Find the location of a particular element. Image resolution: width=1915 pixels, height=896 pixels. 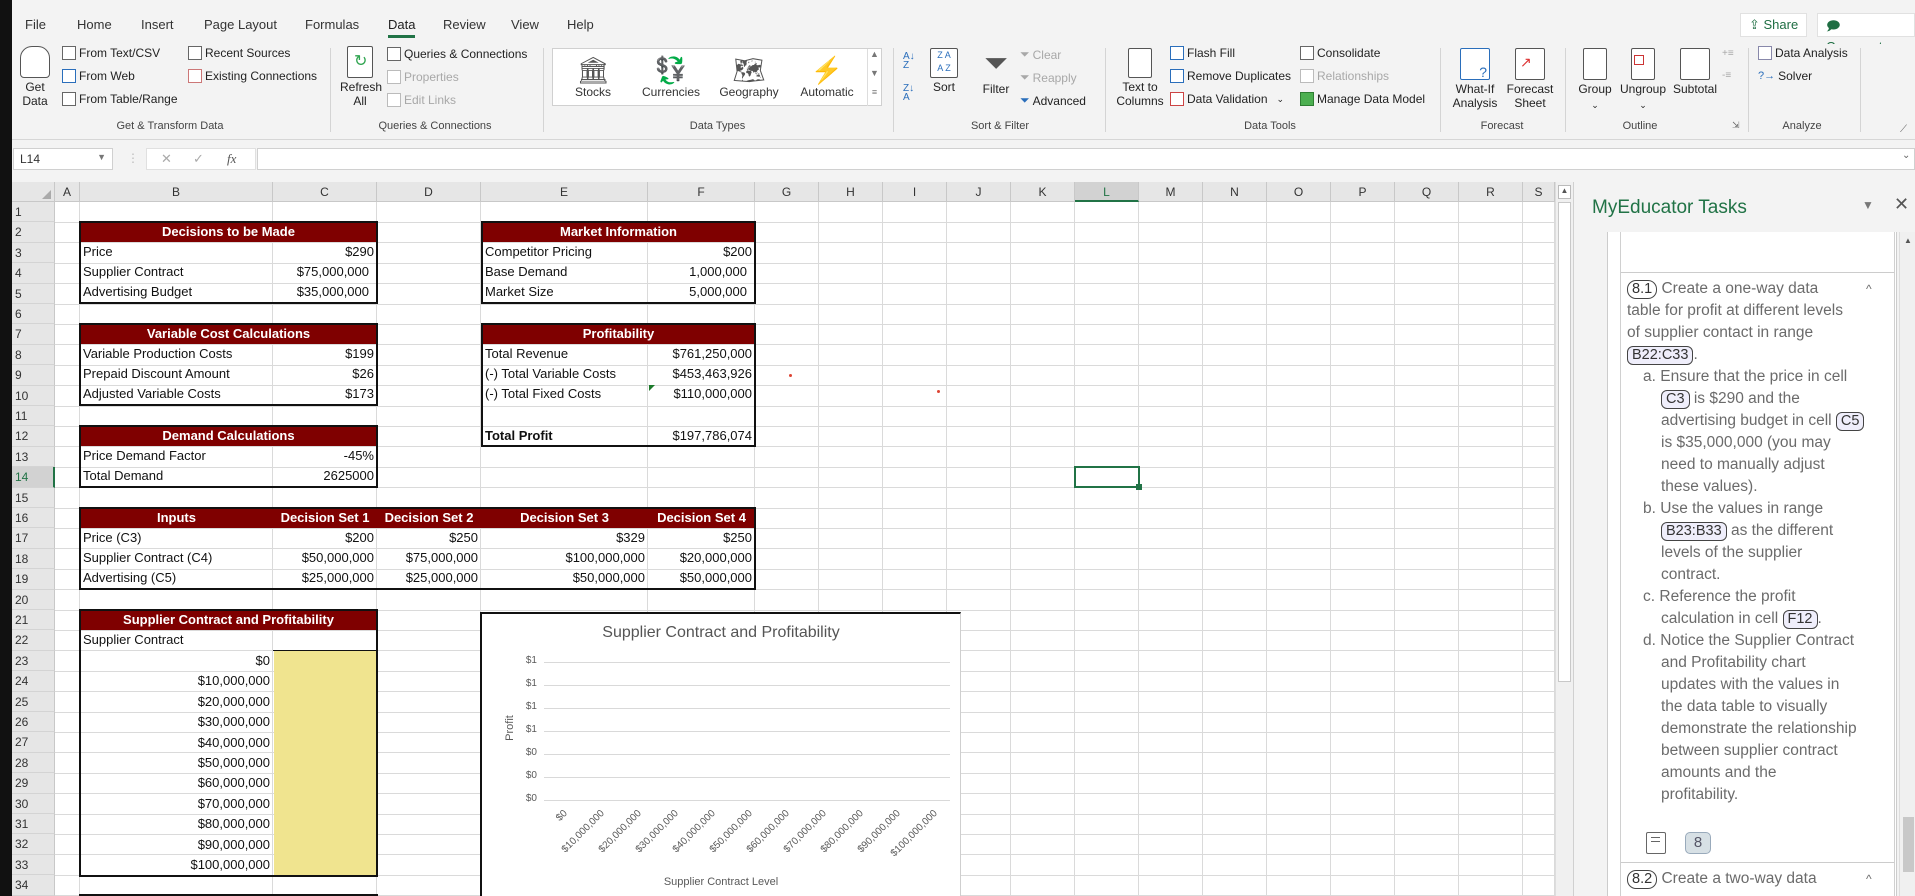

task-pane-options: ▼ is located at coordinates (1868, 205).